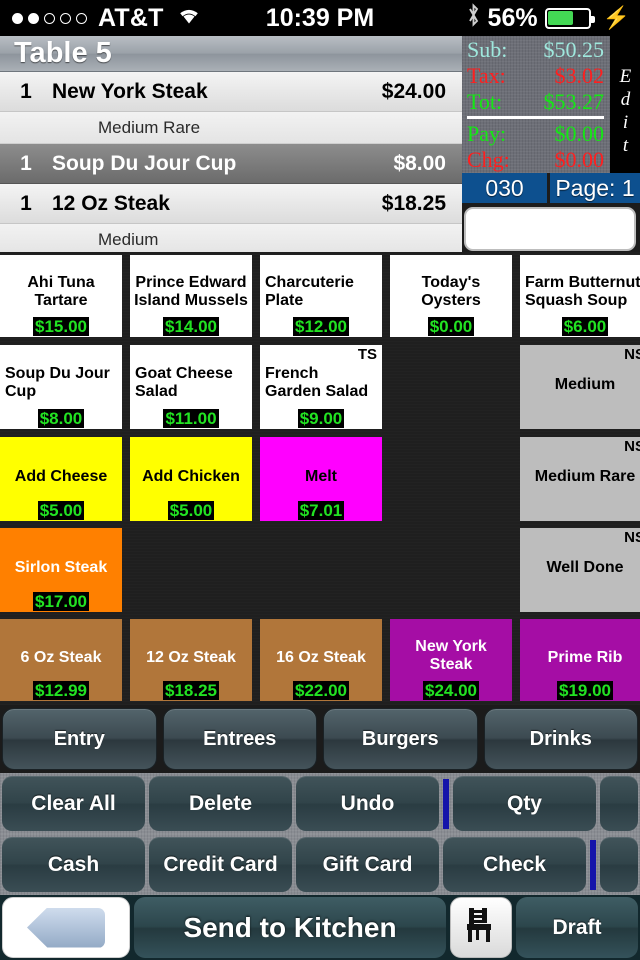 The width and height of the screenshot is (640, 960). I want to click on menu-item-button: Sirlon Steak $17.00, so click(61, 570).